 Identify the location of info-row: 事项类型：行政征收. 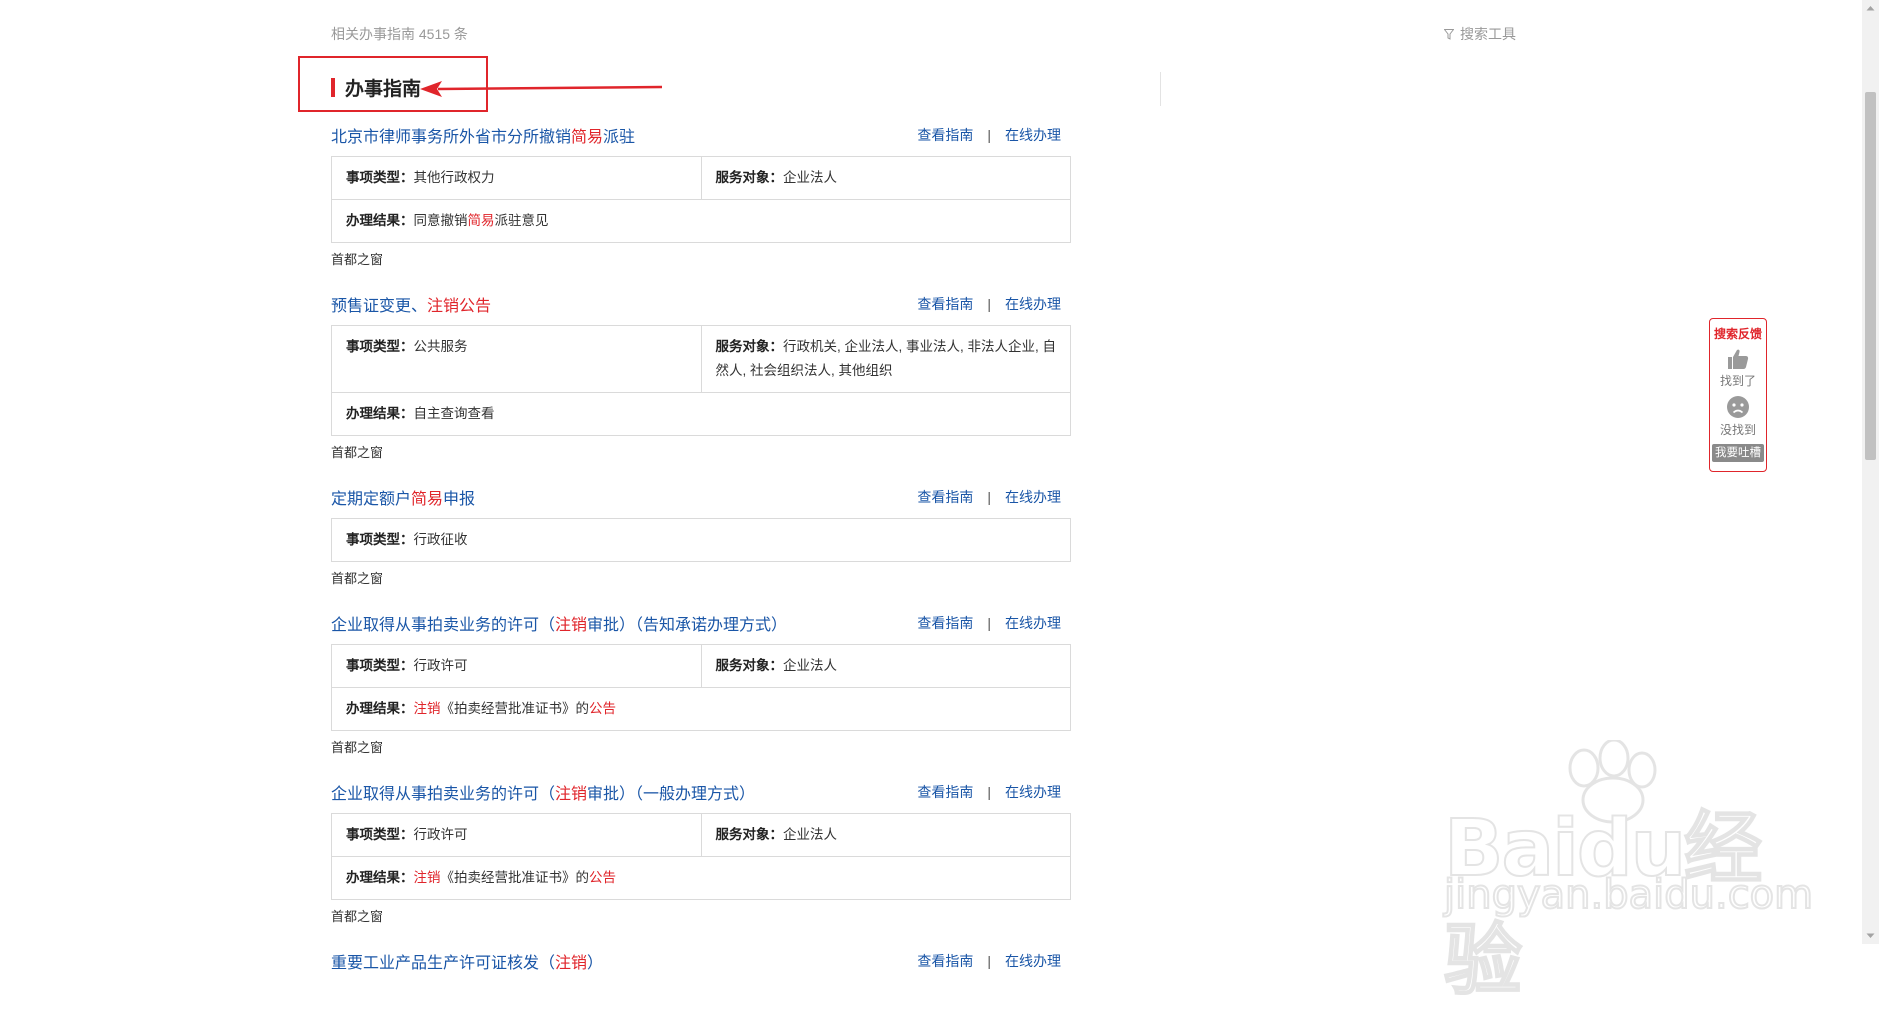
(701, 540).